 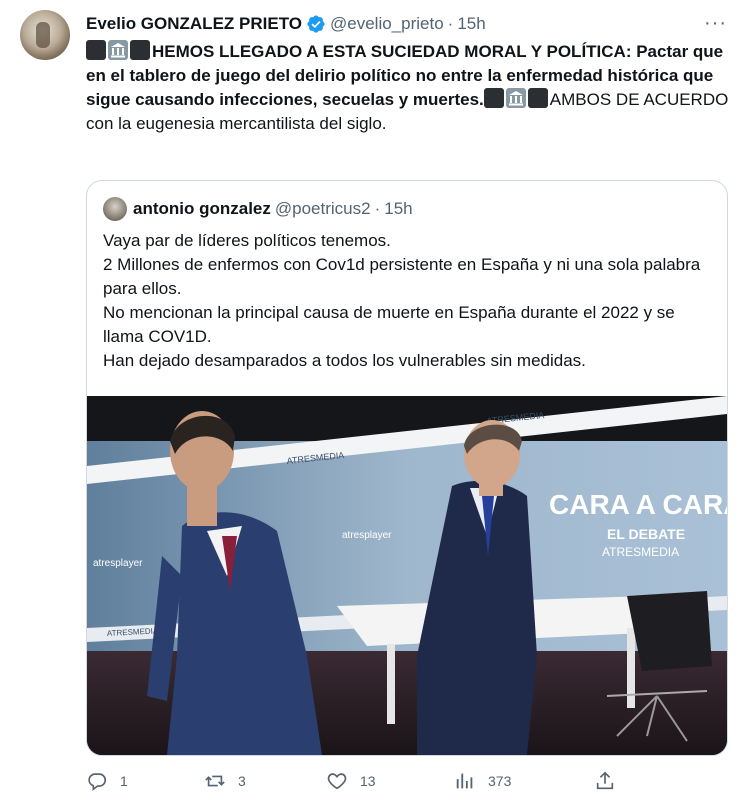 What do you see at coordinates (194, 24) in the screenshot?
I see `author-display-name: Evelio GONZALEZ PRIETO` at bounding box center [194, 24].